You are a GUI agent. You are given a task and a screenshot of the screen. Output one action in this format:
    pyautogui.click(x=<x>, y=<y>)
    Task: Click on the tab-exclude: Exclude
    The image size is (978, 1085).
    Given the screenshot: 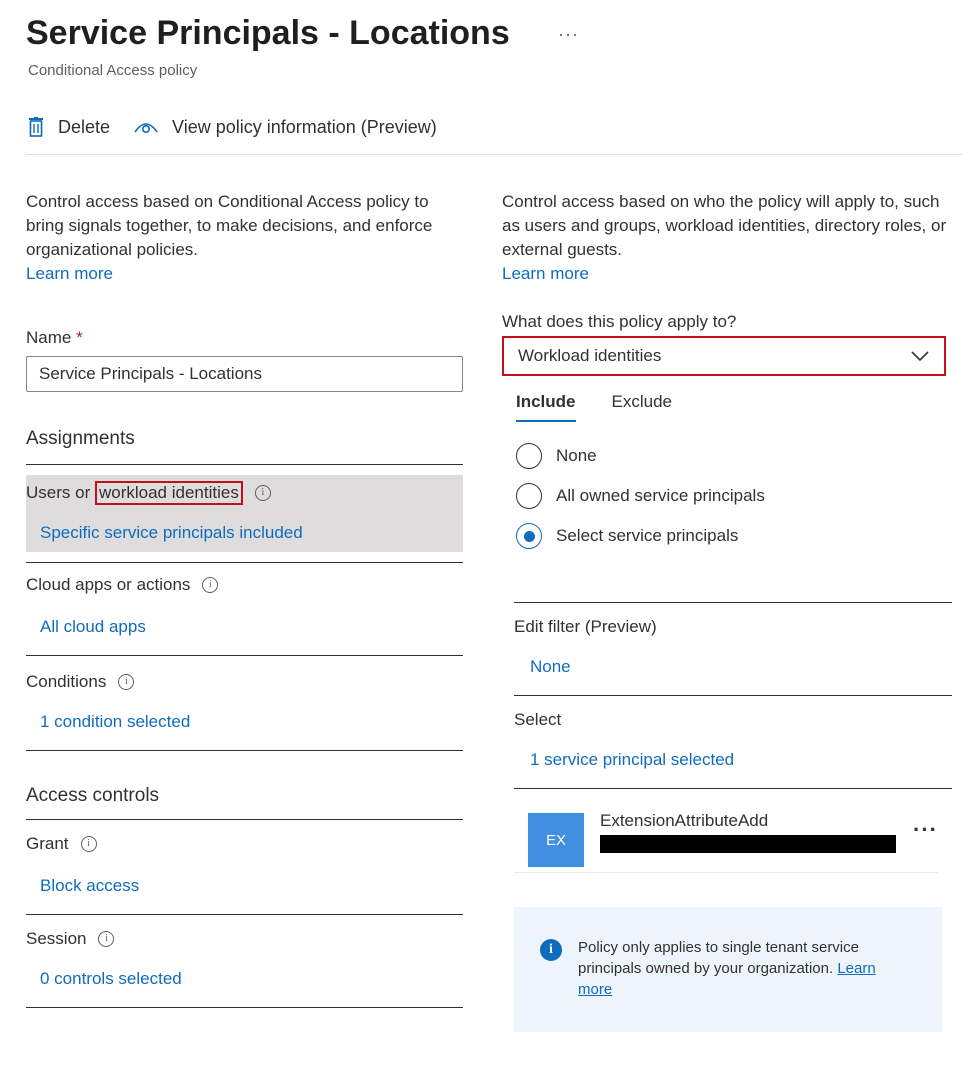 What is the action you would take?
    pyautogui.click(x=642, y=407)
    